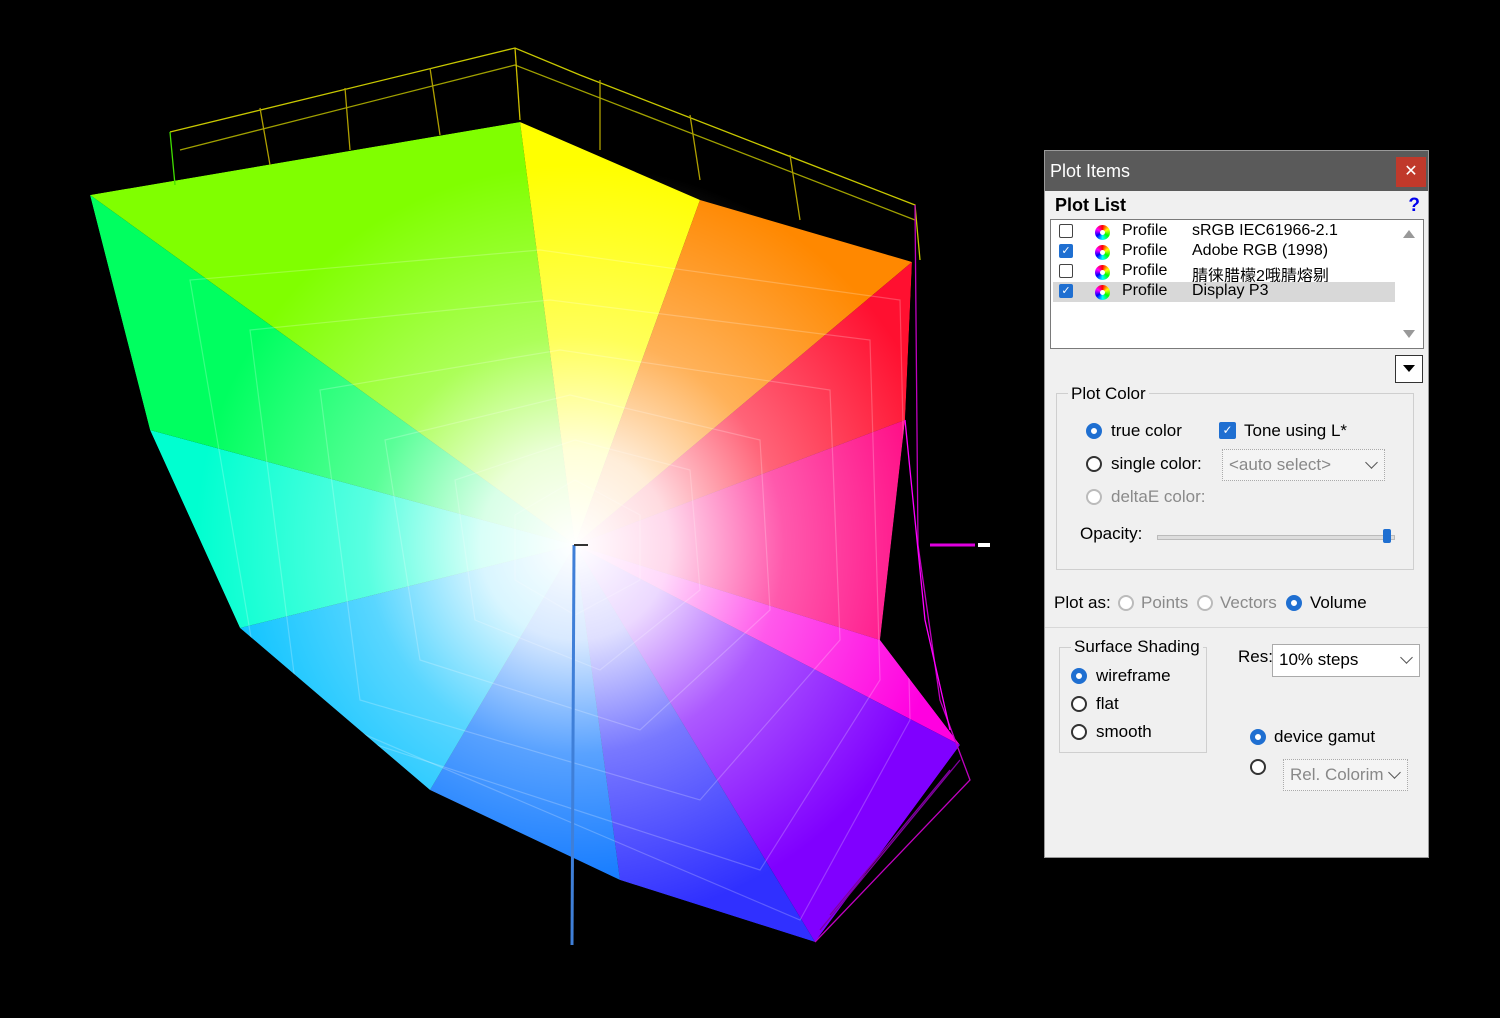 The height and width of the screenshot is (1018, 1500). What do you see at coordinates (1094, 431) in the screenshot?
I see `true-color-radio` at bounding box center [1094, 431].